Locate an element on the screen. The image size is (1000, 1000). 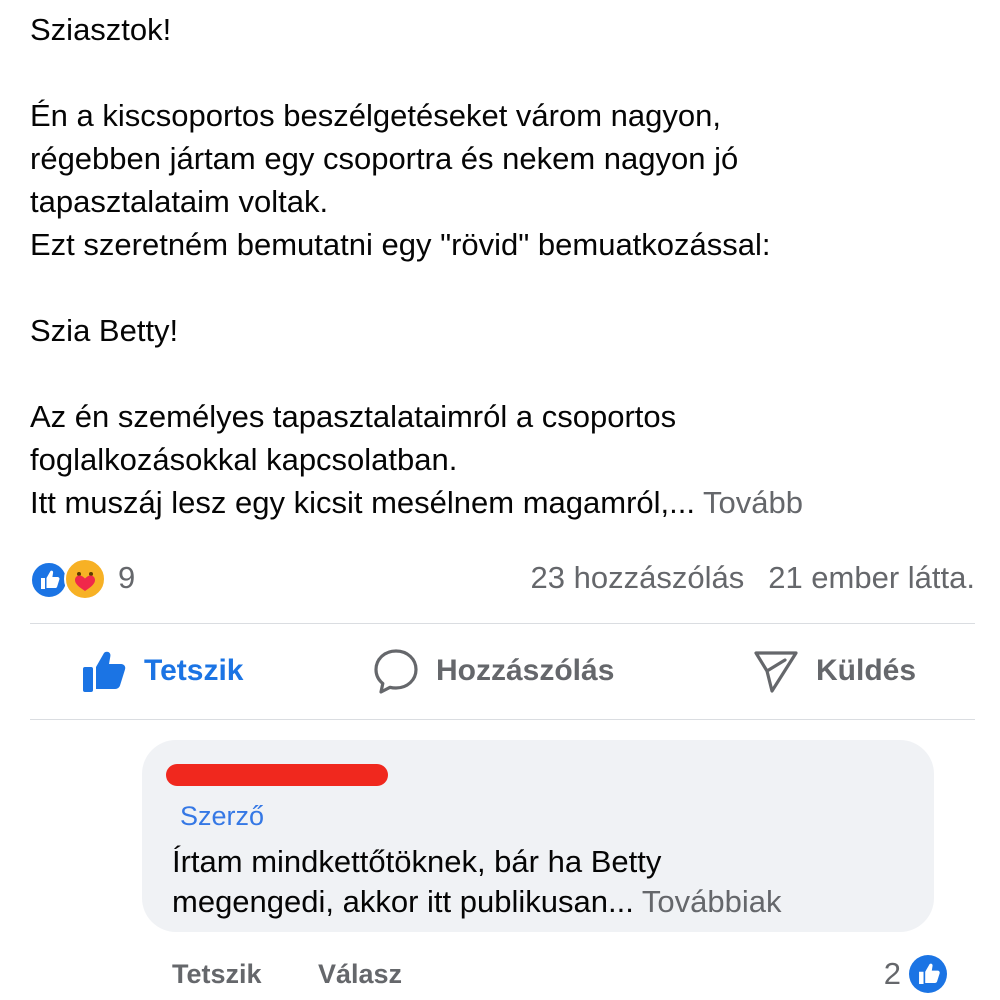
comment-icon is located at coordinates (396, 671).